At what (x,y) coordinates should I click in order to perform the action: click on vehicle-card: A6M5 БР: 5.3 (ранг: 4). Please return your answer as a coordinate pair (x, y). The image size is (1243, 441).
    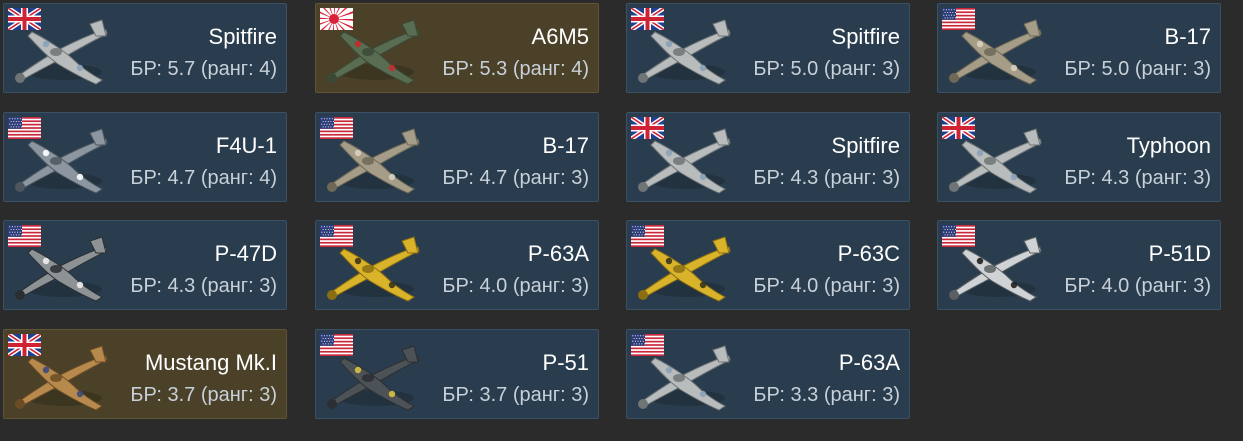
    Looking at the image, I should click on (457, 48).